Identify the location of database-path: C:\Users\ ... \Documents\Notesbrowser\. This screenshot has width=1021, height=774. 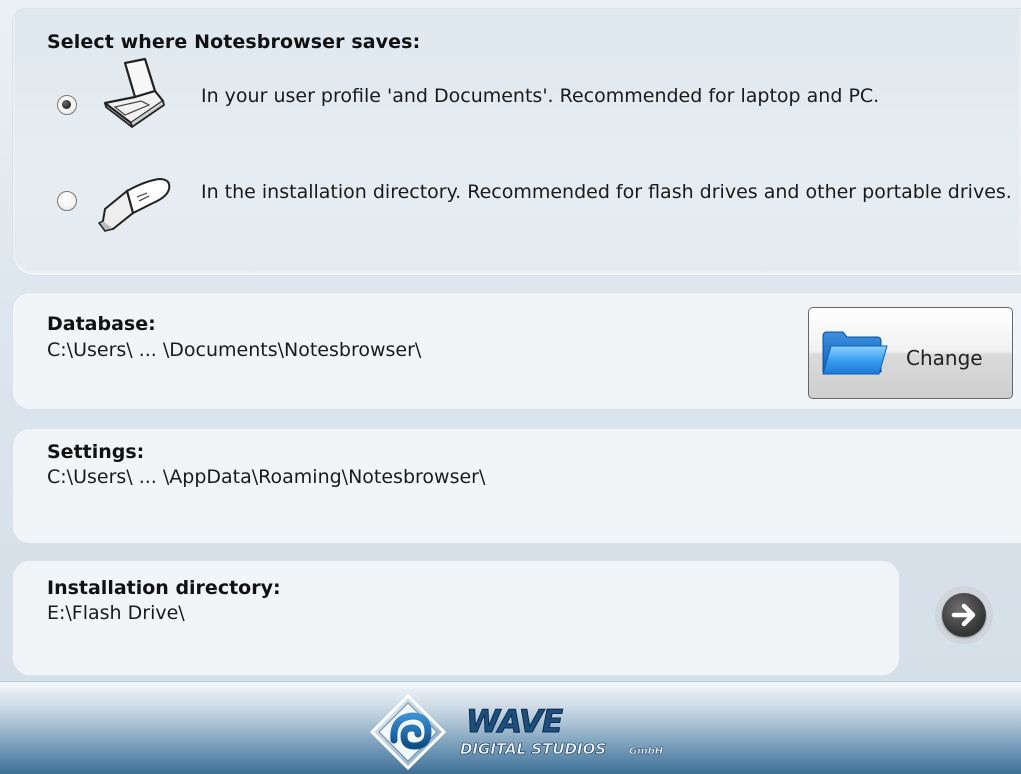
(234, 350).